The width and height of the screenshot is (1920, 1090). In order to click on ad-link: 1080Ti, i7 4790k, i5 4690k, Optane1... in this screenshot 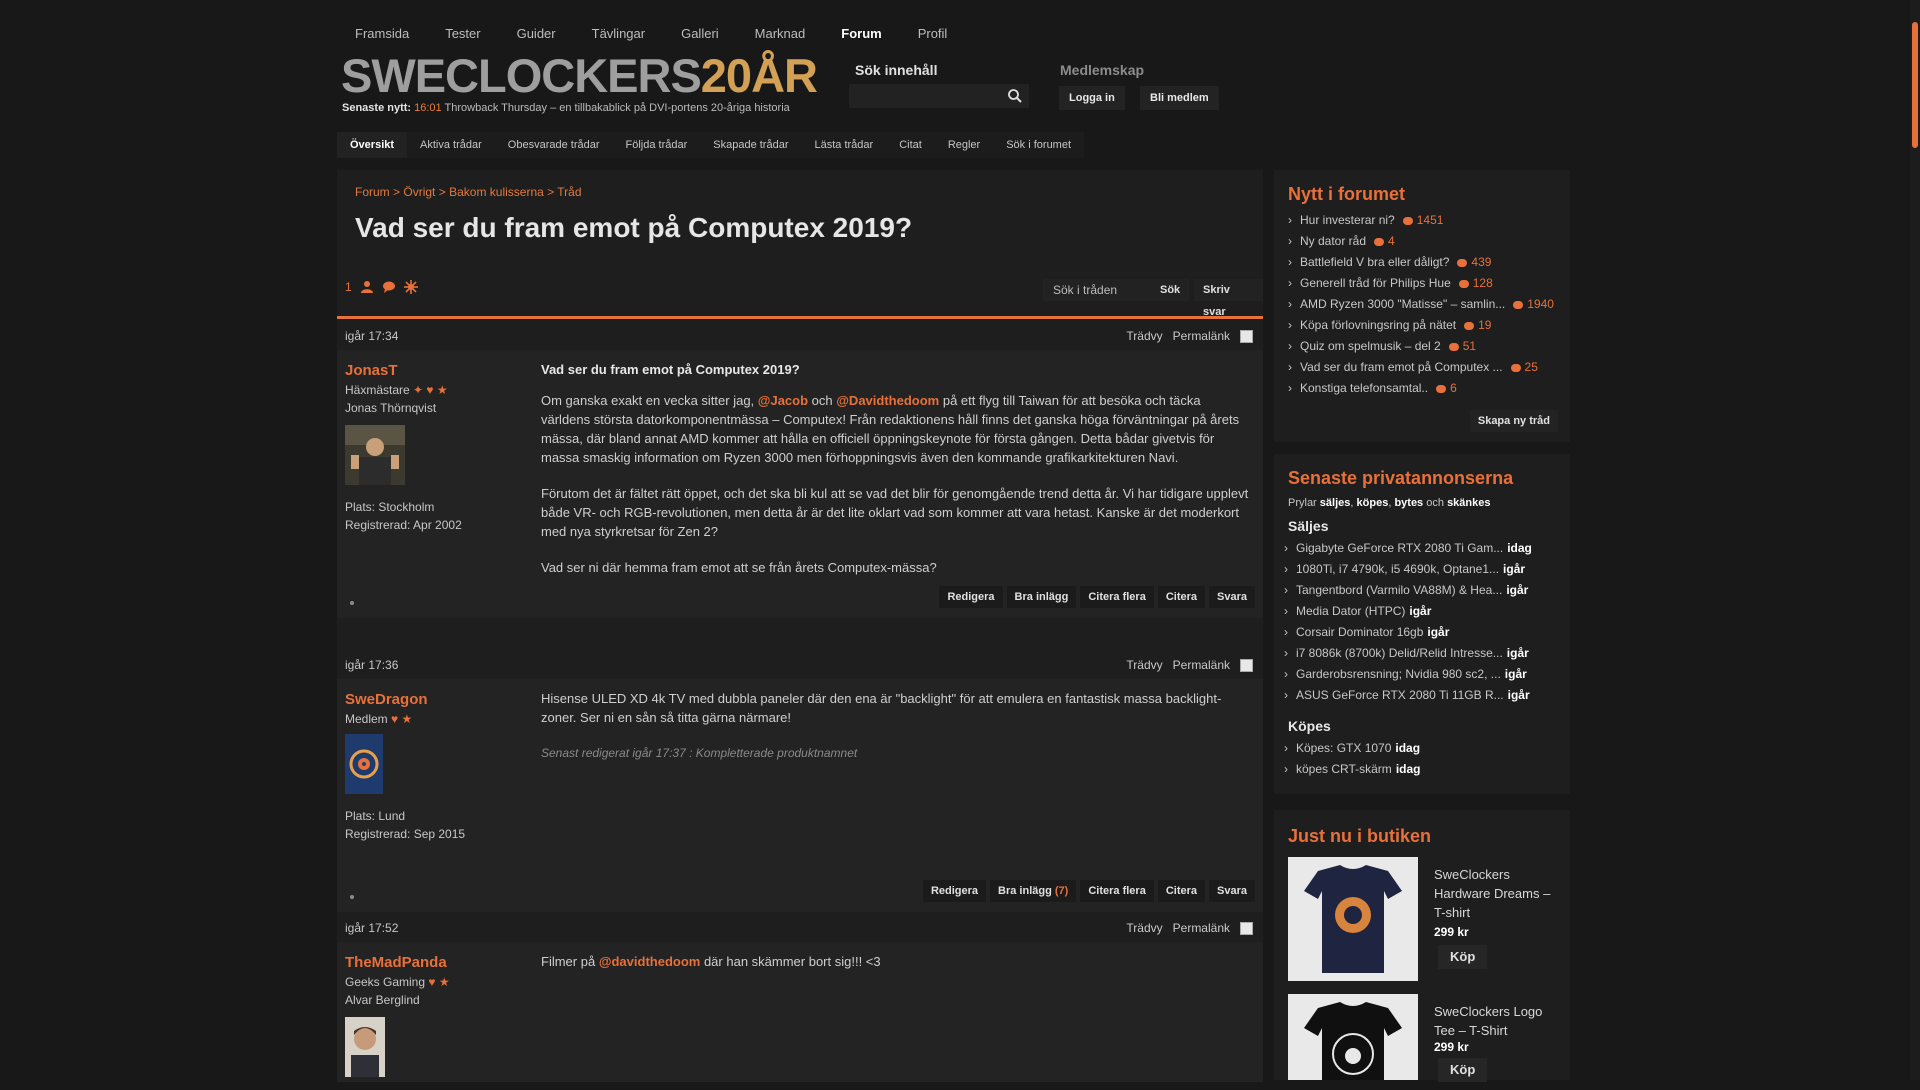, I will do `click(1397, 569)`.